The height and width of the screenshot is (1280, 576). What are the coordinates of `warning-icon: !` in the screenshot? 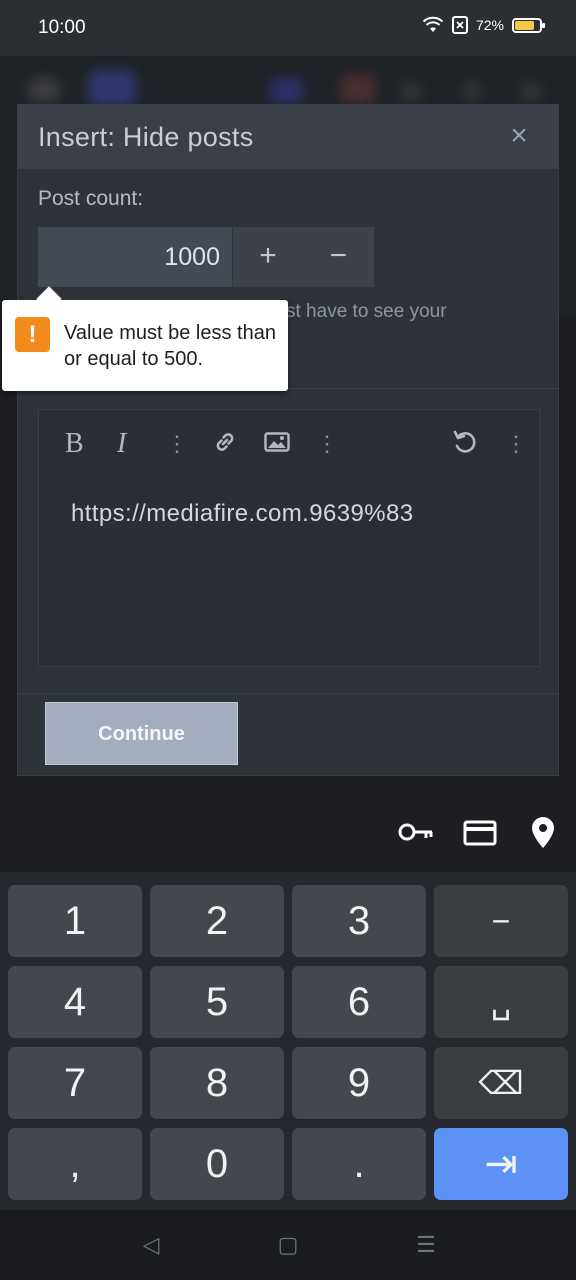 It's located at (32, 334).